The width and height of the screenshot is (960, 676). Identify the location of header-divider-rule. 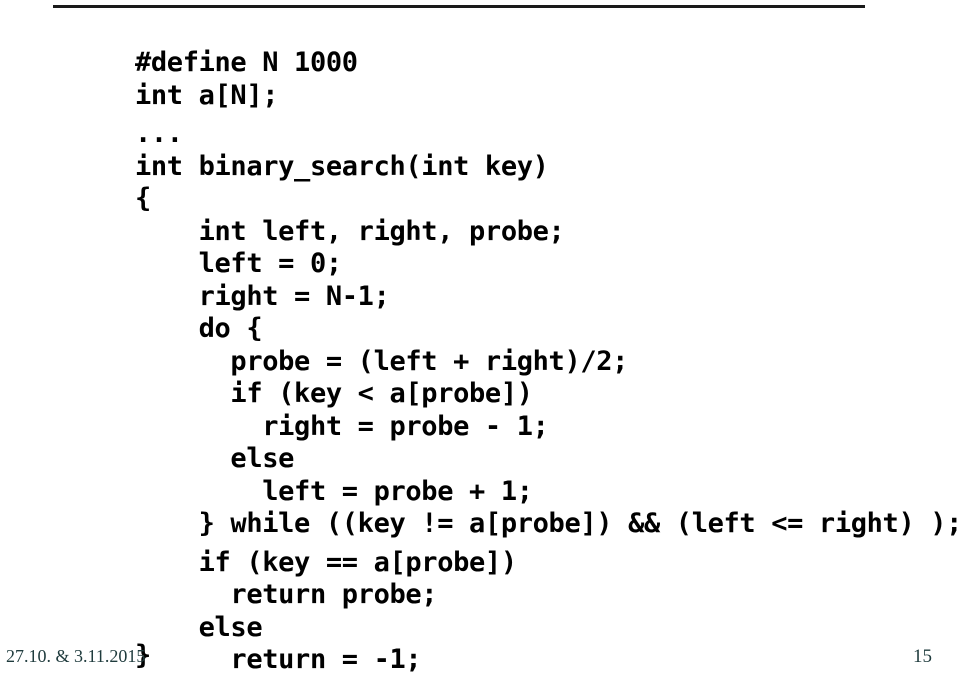
(459, 6).